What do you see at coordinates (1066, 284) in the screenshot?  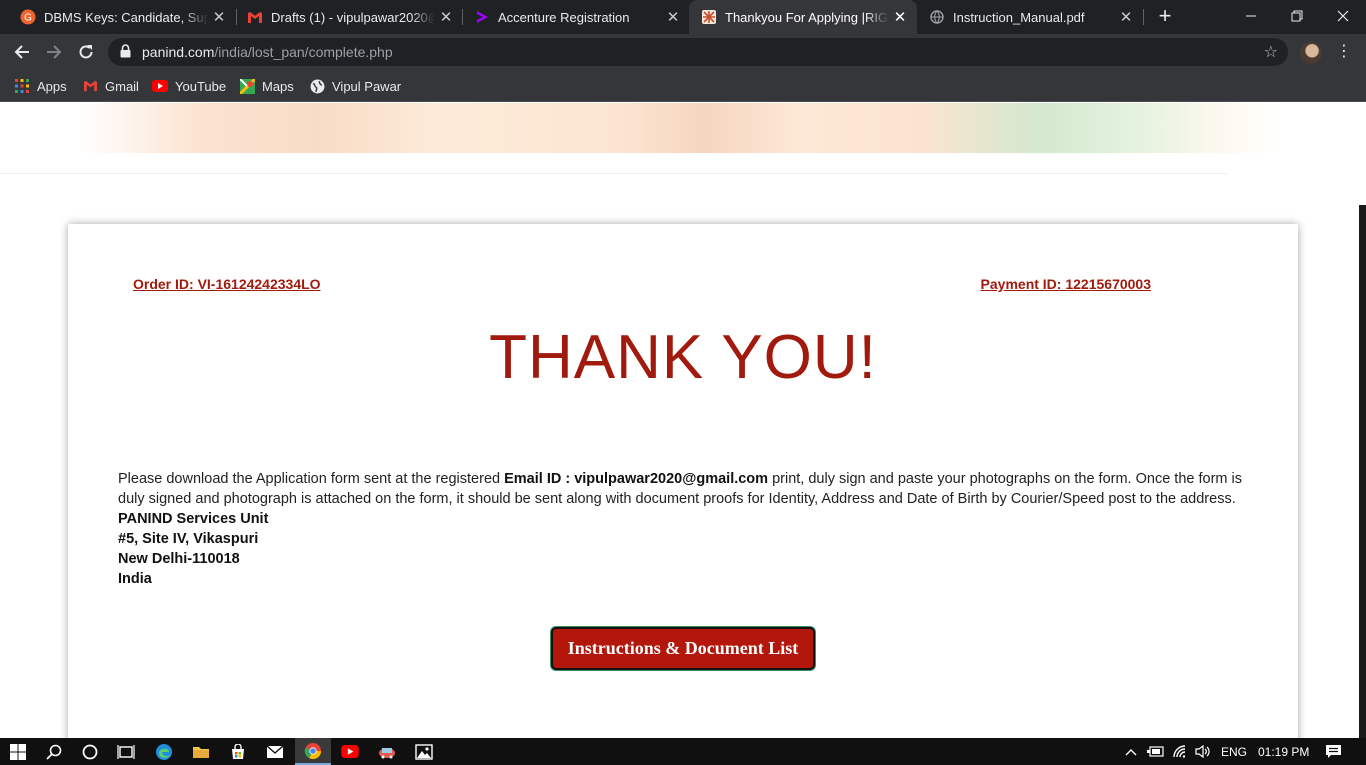 I see `payment-id-link: Payment ID: 12215670003` at bounding box center [1066, 284].